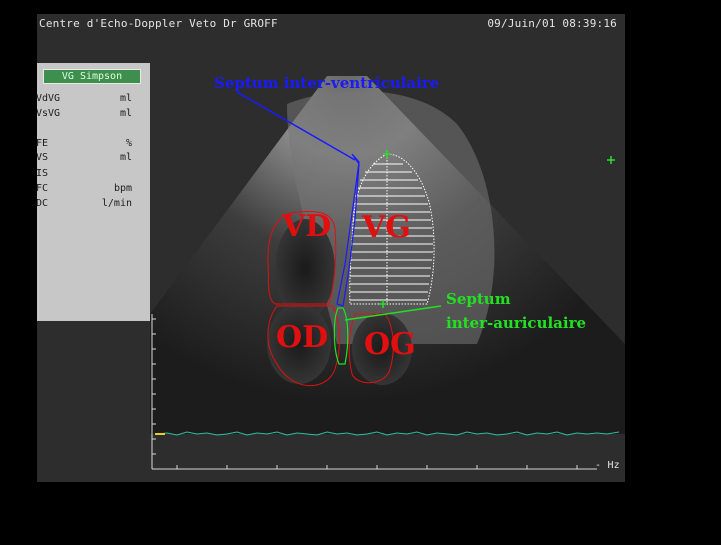  I want to click on septum-ia-label-2: inter-auriculaire, so click(516, 323).